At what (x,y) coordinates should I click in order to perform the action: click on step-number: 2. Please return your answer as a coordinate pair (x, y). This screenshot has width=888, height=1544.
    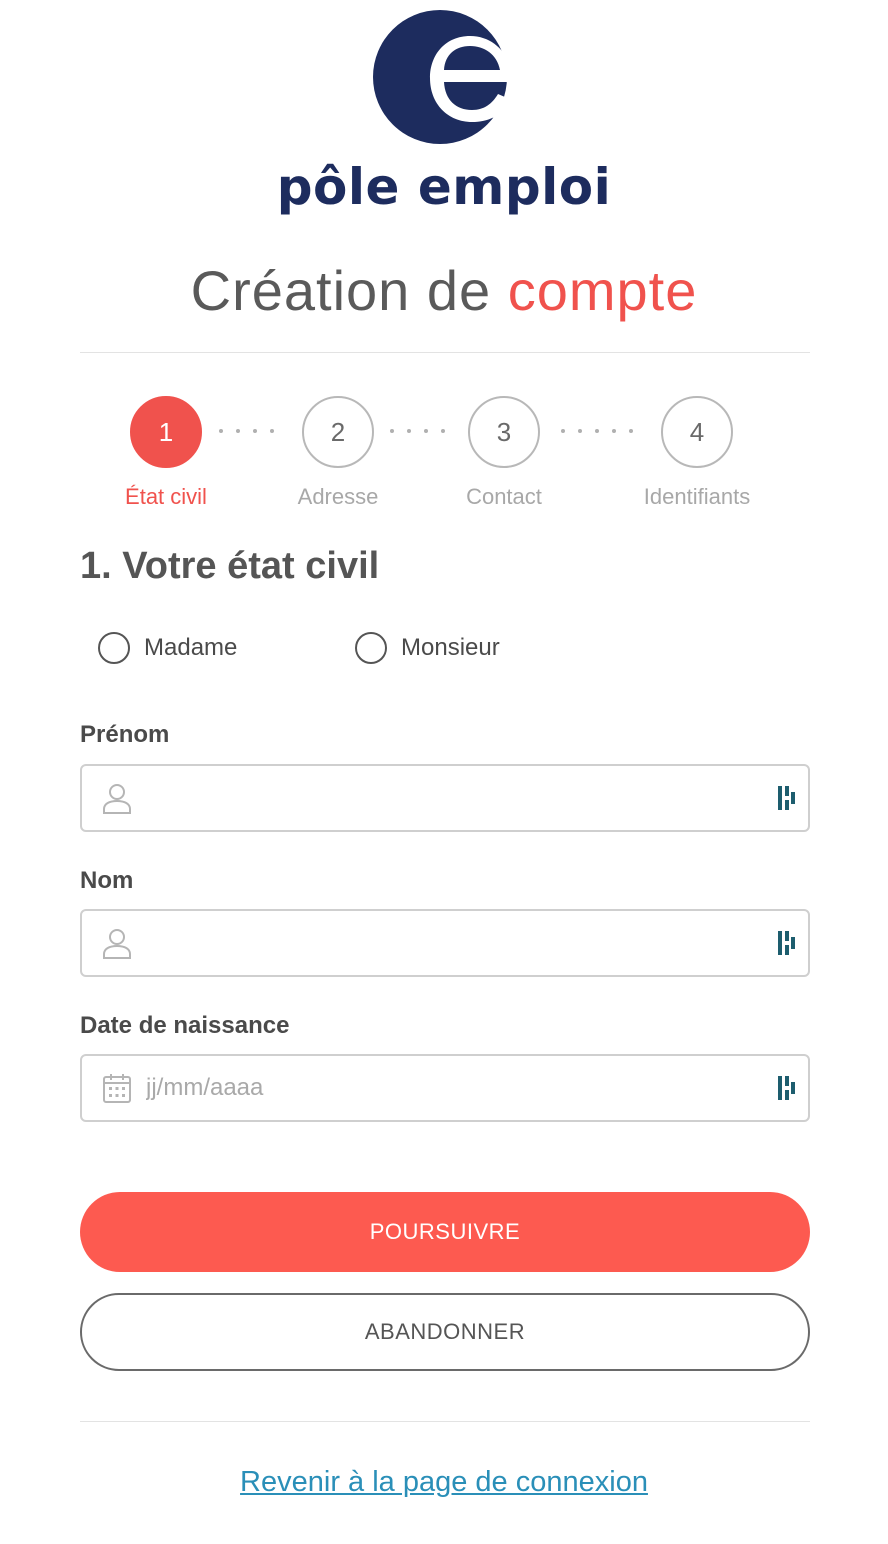
    Looking at the image, I should click on (338, 432).